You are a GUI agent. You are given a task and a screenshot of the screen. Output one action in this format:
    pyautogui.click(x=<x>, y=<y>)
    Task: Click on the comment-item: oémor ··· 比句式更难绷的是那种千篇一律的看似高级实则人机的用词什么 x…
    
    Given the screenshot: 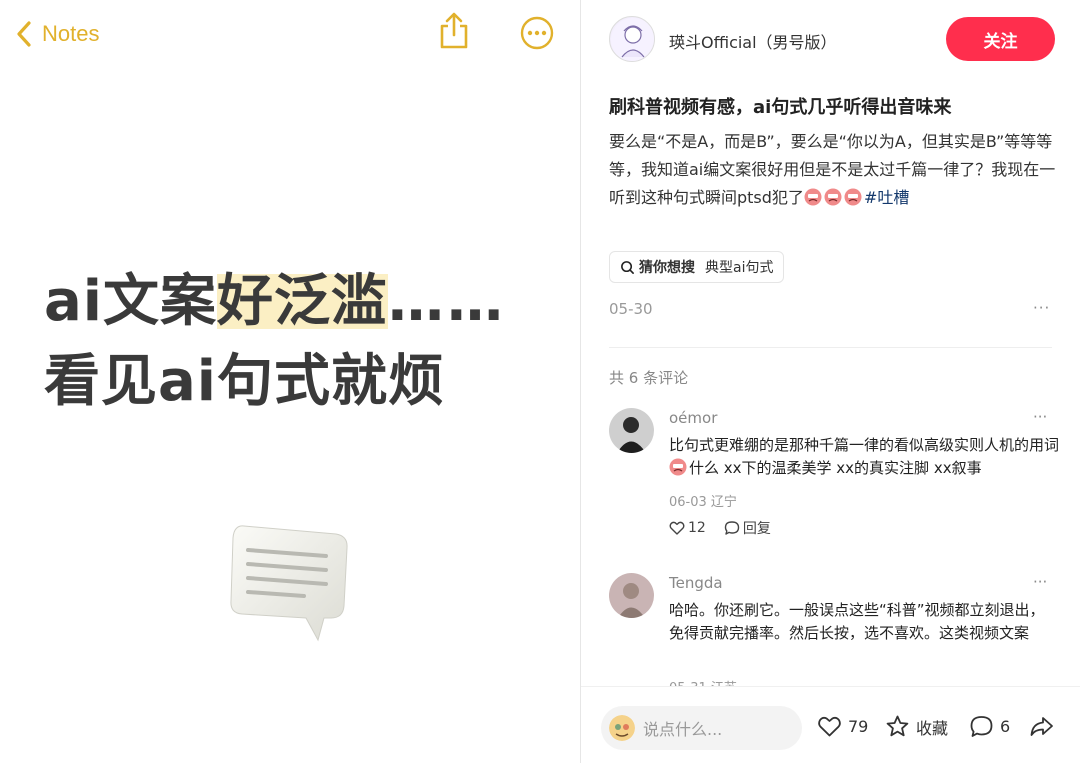 What is the action you would take?
    pyautogui.click(x=834, y=478)
    